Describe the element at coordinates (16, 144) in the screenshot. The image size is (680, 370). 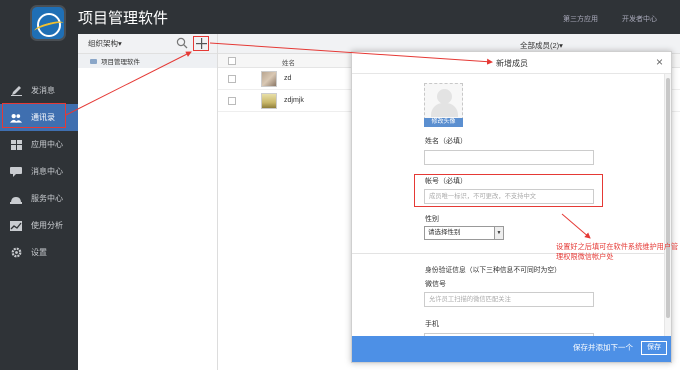
I see `apps-grid-icon` at that location.